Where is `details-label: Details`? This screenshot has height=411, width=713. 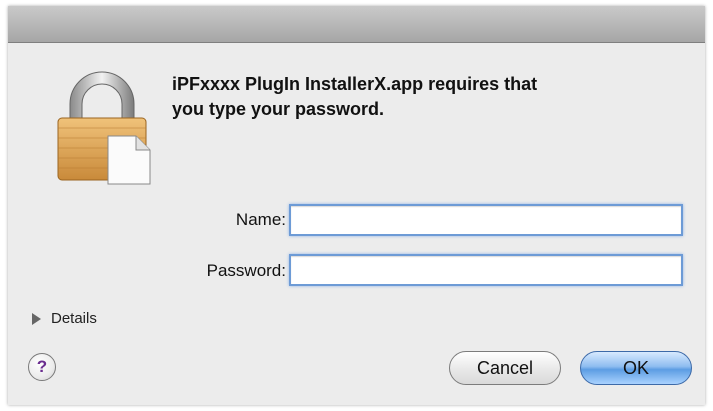
details-label: Details is located at coordinates (74, 318).